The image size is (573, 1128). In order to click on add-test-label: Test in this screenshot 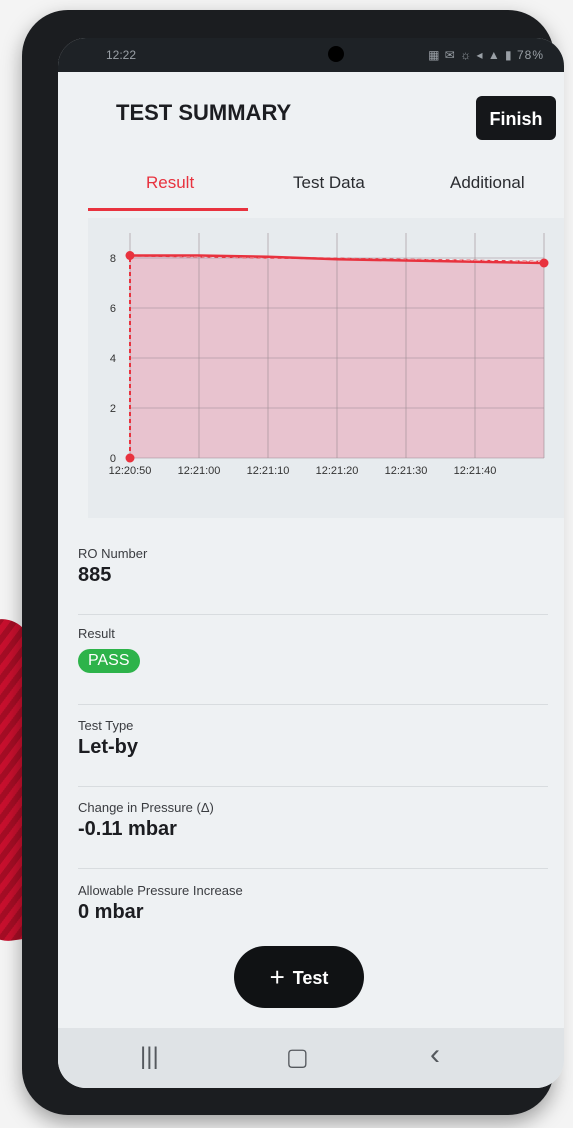, I will do `click(310, 977)`.